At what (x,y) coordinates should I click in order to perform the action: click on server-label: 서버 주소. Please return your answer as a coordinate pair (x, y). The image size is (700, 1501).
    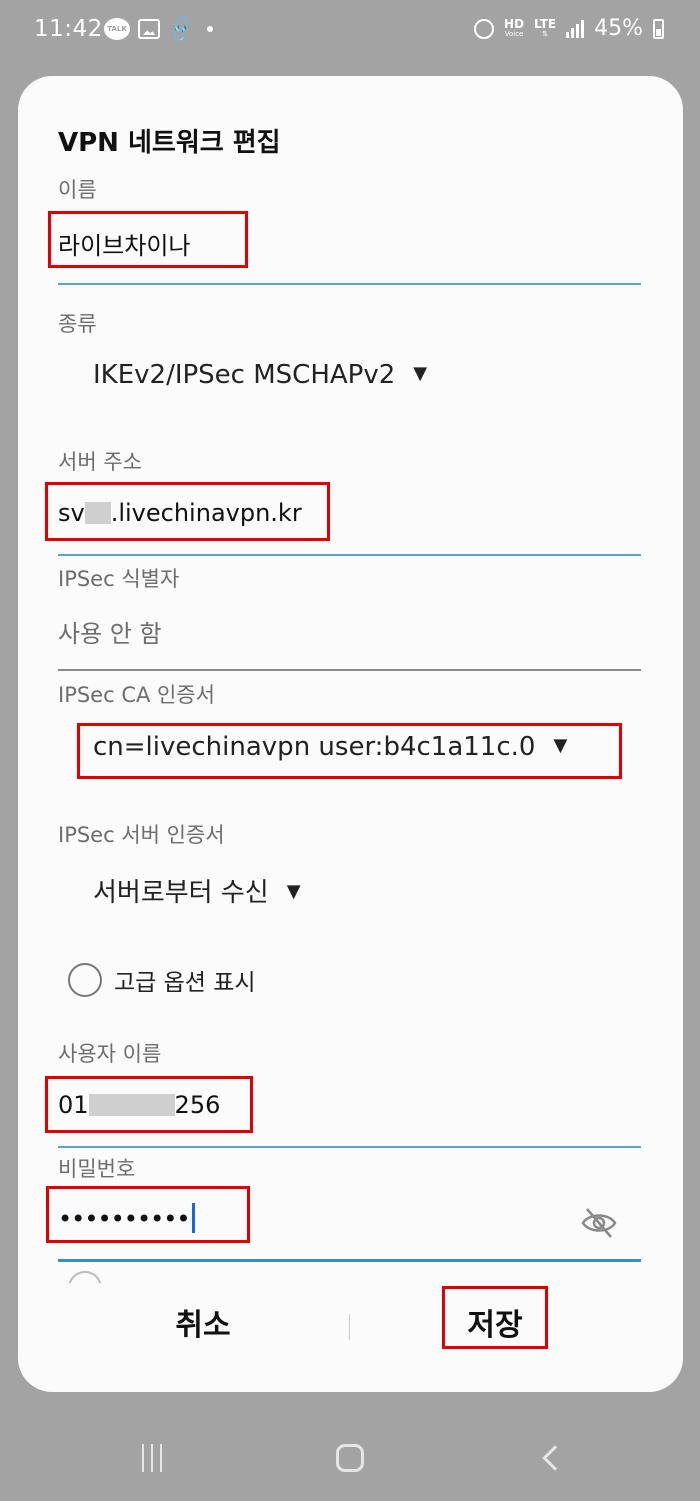
    Looking at the image, I should click on (100, 462).